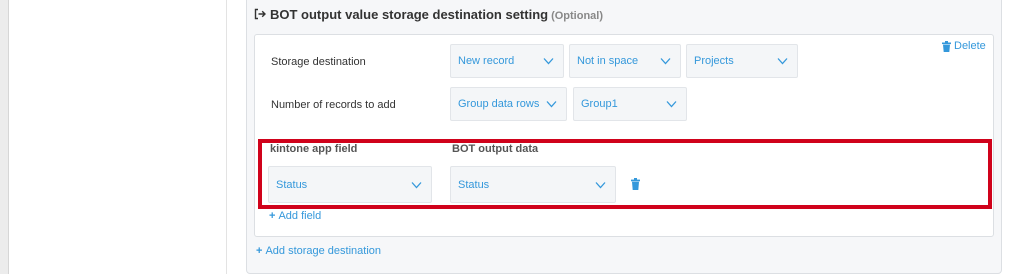  I want to click on kintone-field-header: kintone app field, so click(314, 149).